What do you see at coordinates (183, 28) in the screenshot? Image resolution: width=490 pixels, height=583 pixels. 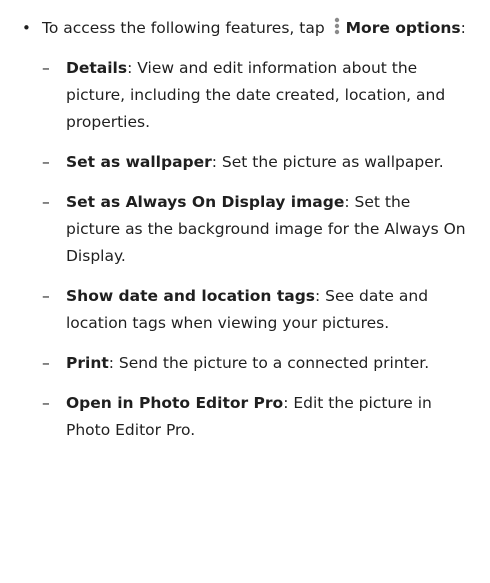 I see `intro-text: To access the following features, tap` at bounding box center [183, 28].